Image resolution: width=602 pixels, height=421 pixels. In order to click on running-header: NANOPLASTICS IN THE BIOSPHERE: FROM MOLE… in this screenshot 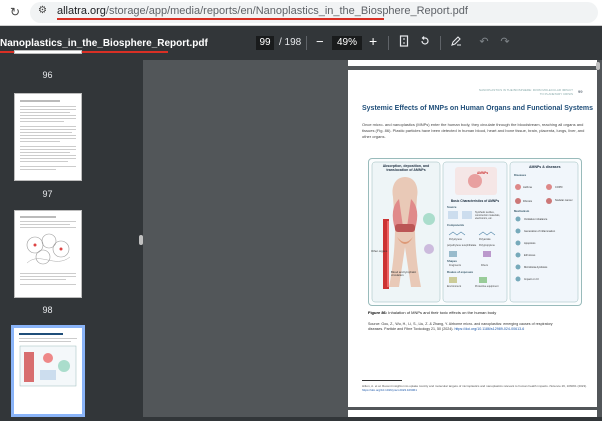, I will do `click(525, 92)`.